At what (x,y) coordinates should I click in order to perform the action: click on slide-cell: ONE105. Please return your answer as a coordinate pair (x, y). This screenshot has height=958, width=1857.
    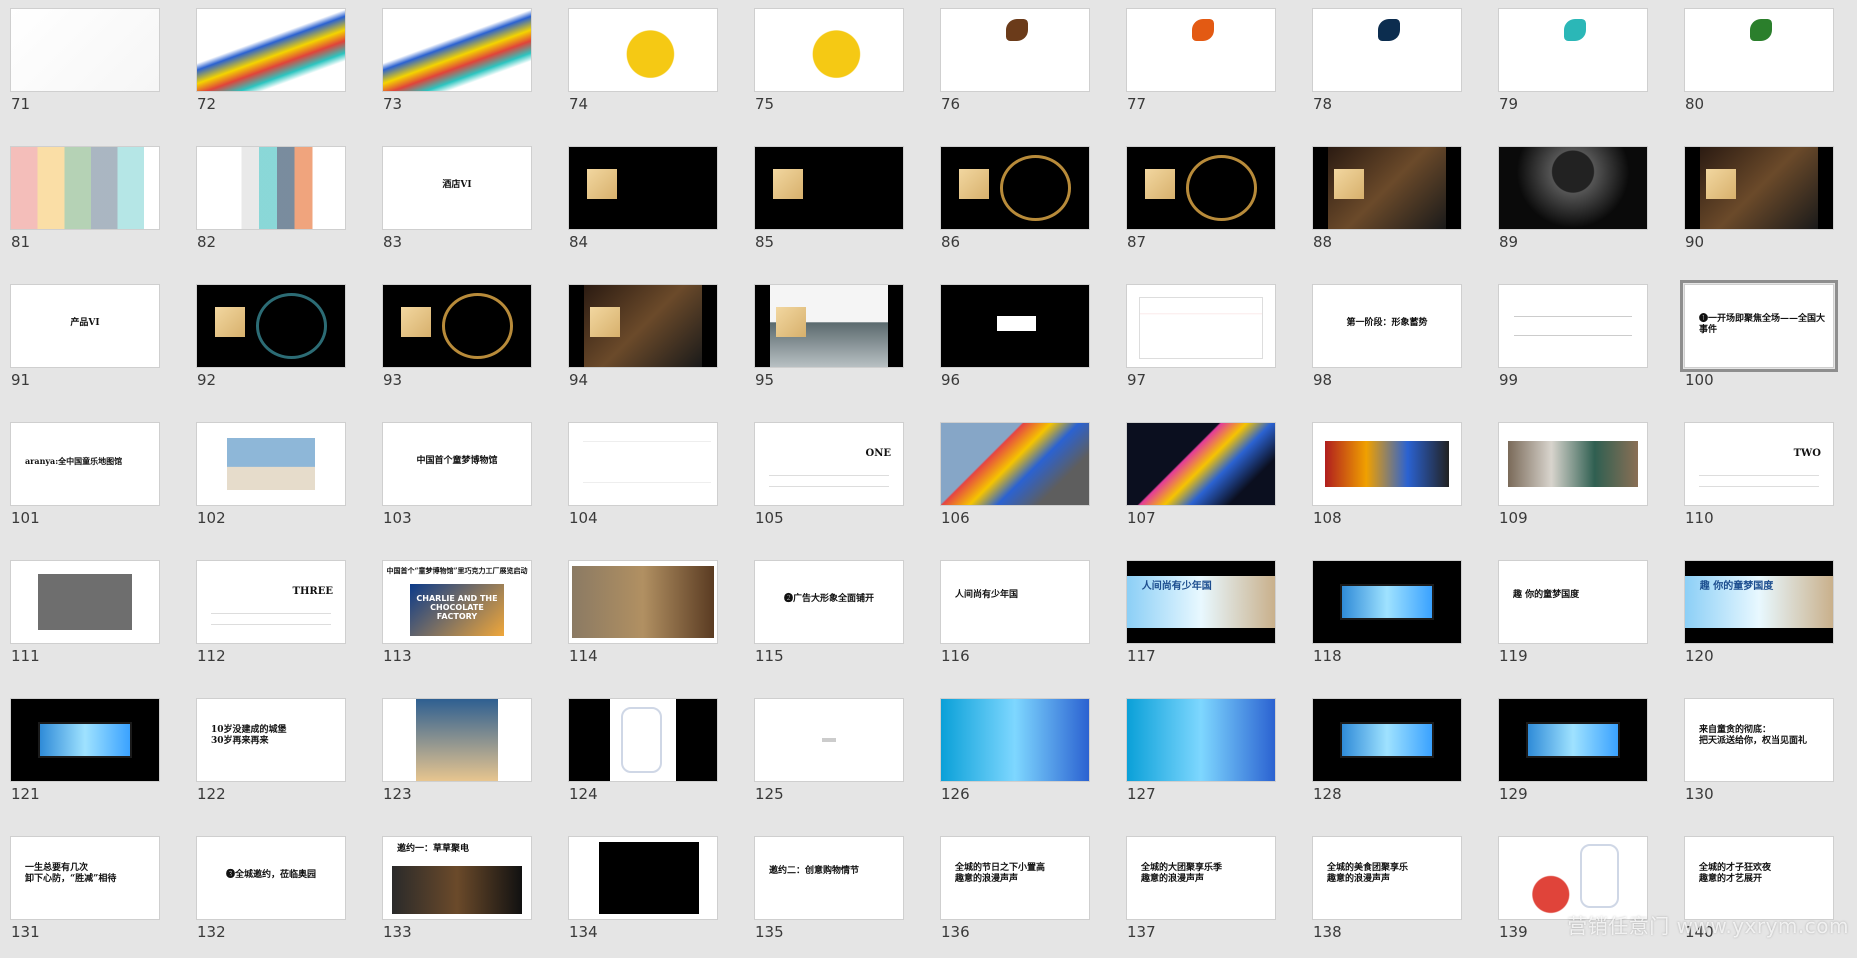
    Looking at the image, I should click on (829, 479).